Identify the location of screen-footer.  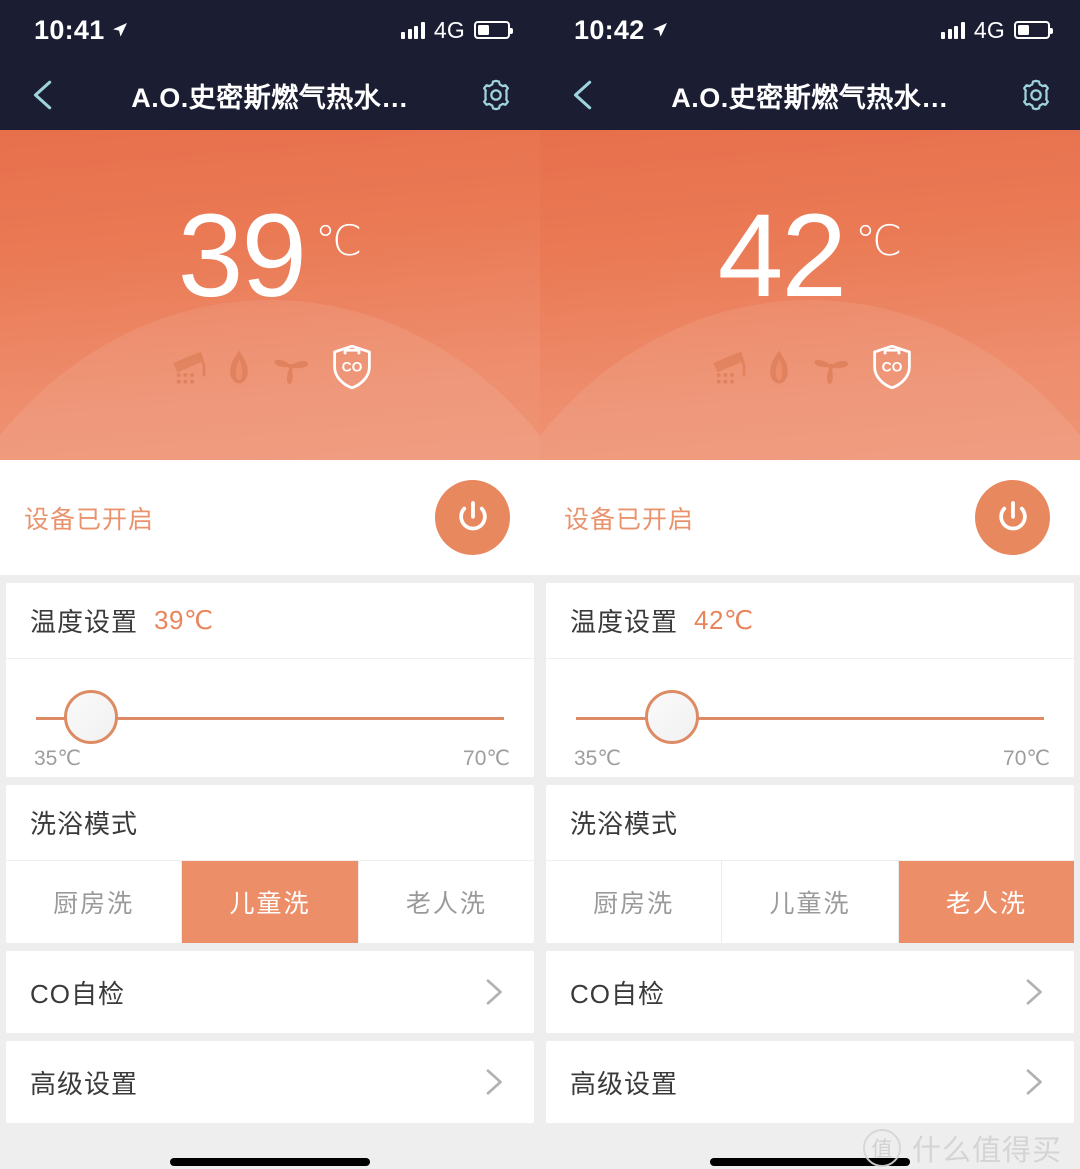
(270, 1146).